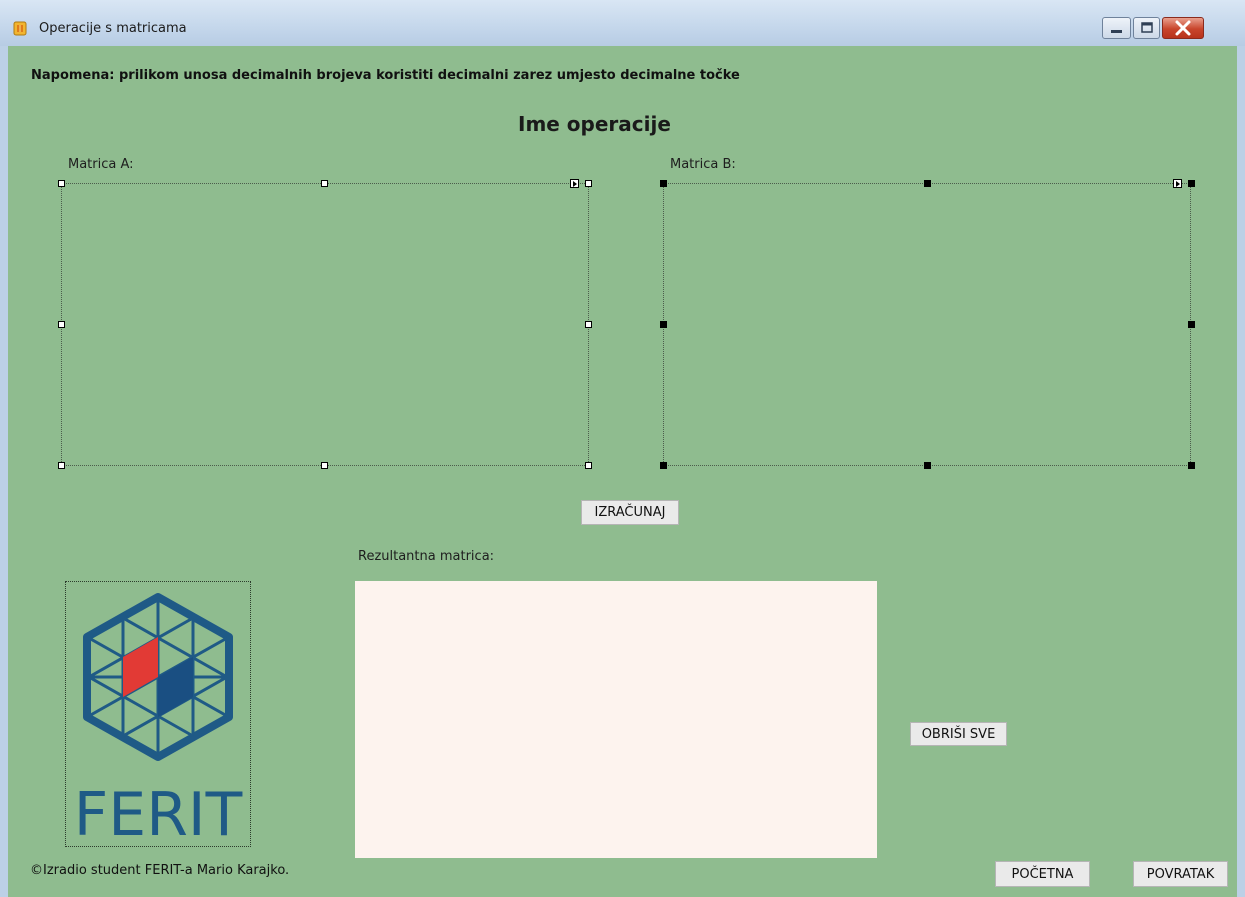  I want to click on back-button: POVRATAK, so click(1180, 874).